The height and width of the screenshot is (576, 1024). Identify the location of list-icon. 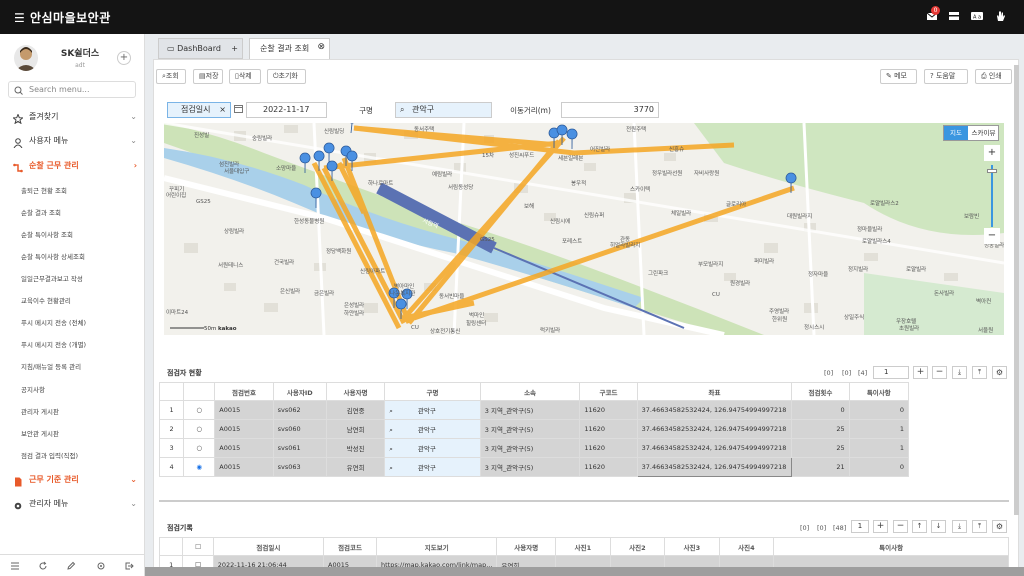
(15, 566).